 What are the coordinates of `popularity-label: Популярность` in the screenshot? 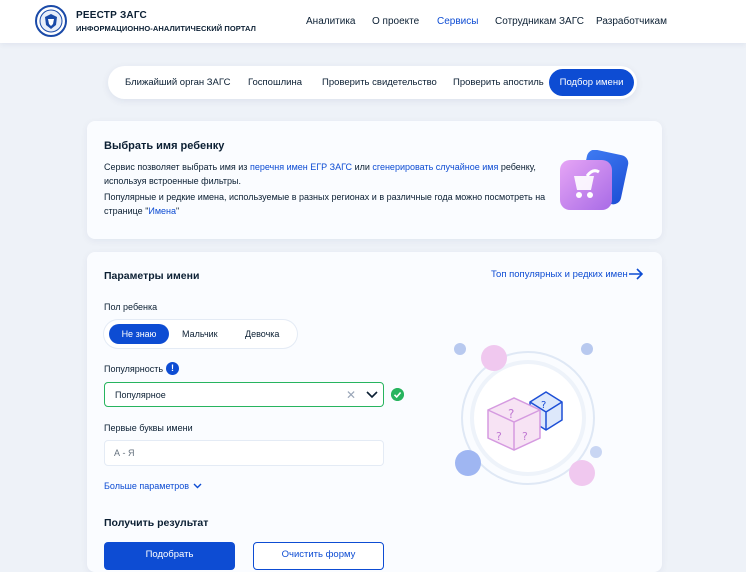 It's located at (134, 369).